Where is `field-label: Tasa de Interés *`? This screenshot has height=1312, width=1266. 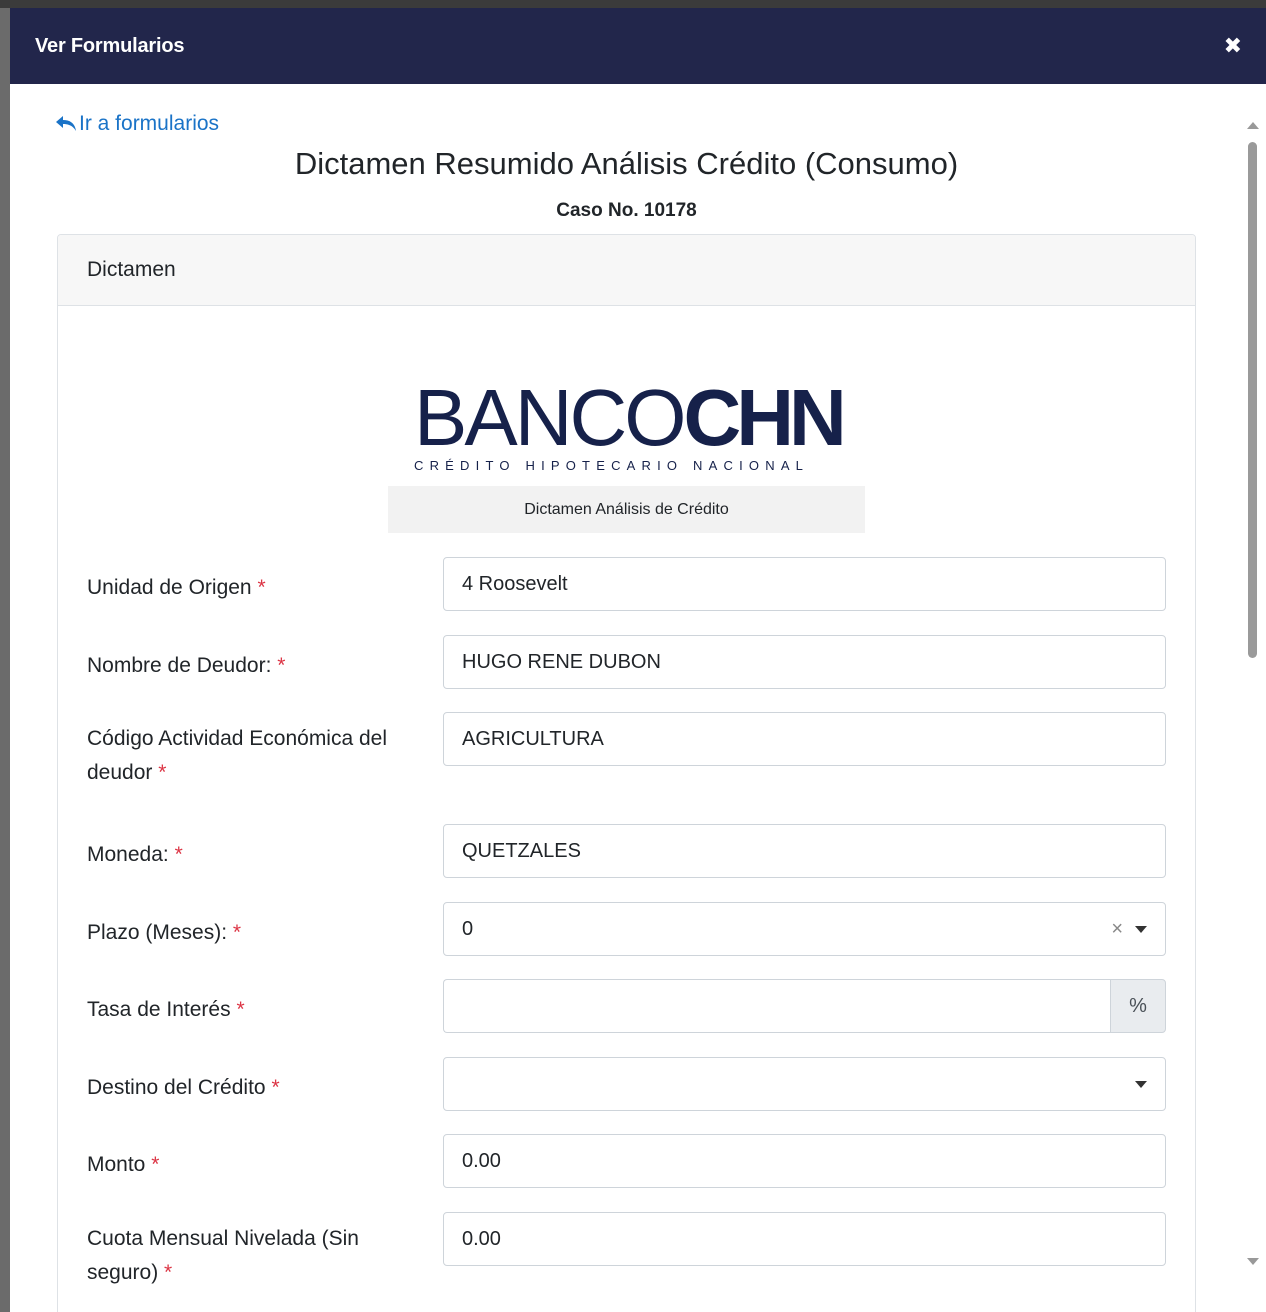 field-label: Tasa de Interés * is located at coordinates (247, 1010).